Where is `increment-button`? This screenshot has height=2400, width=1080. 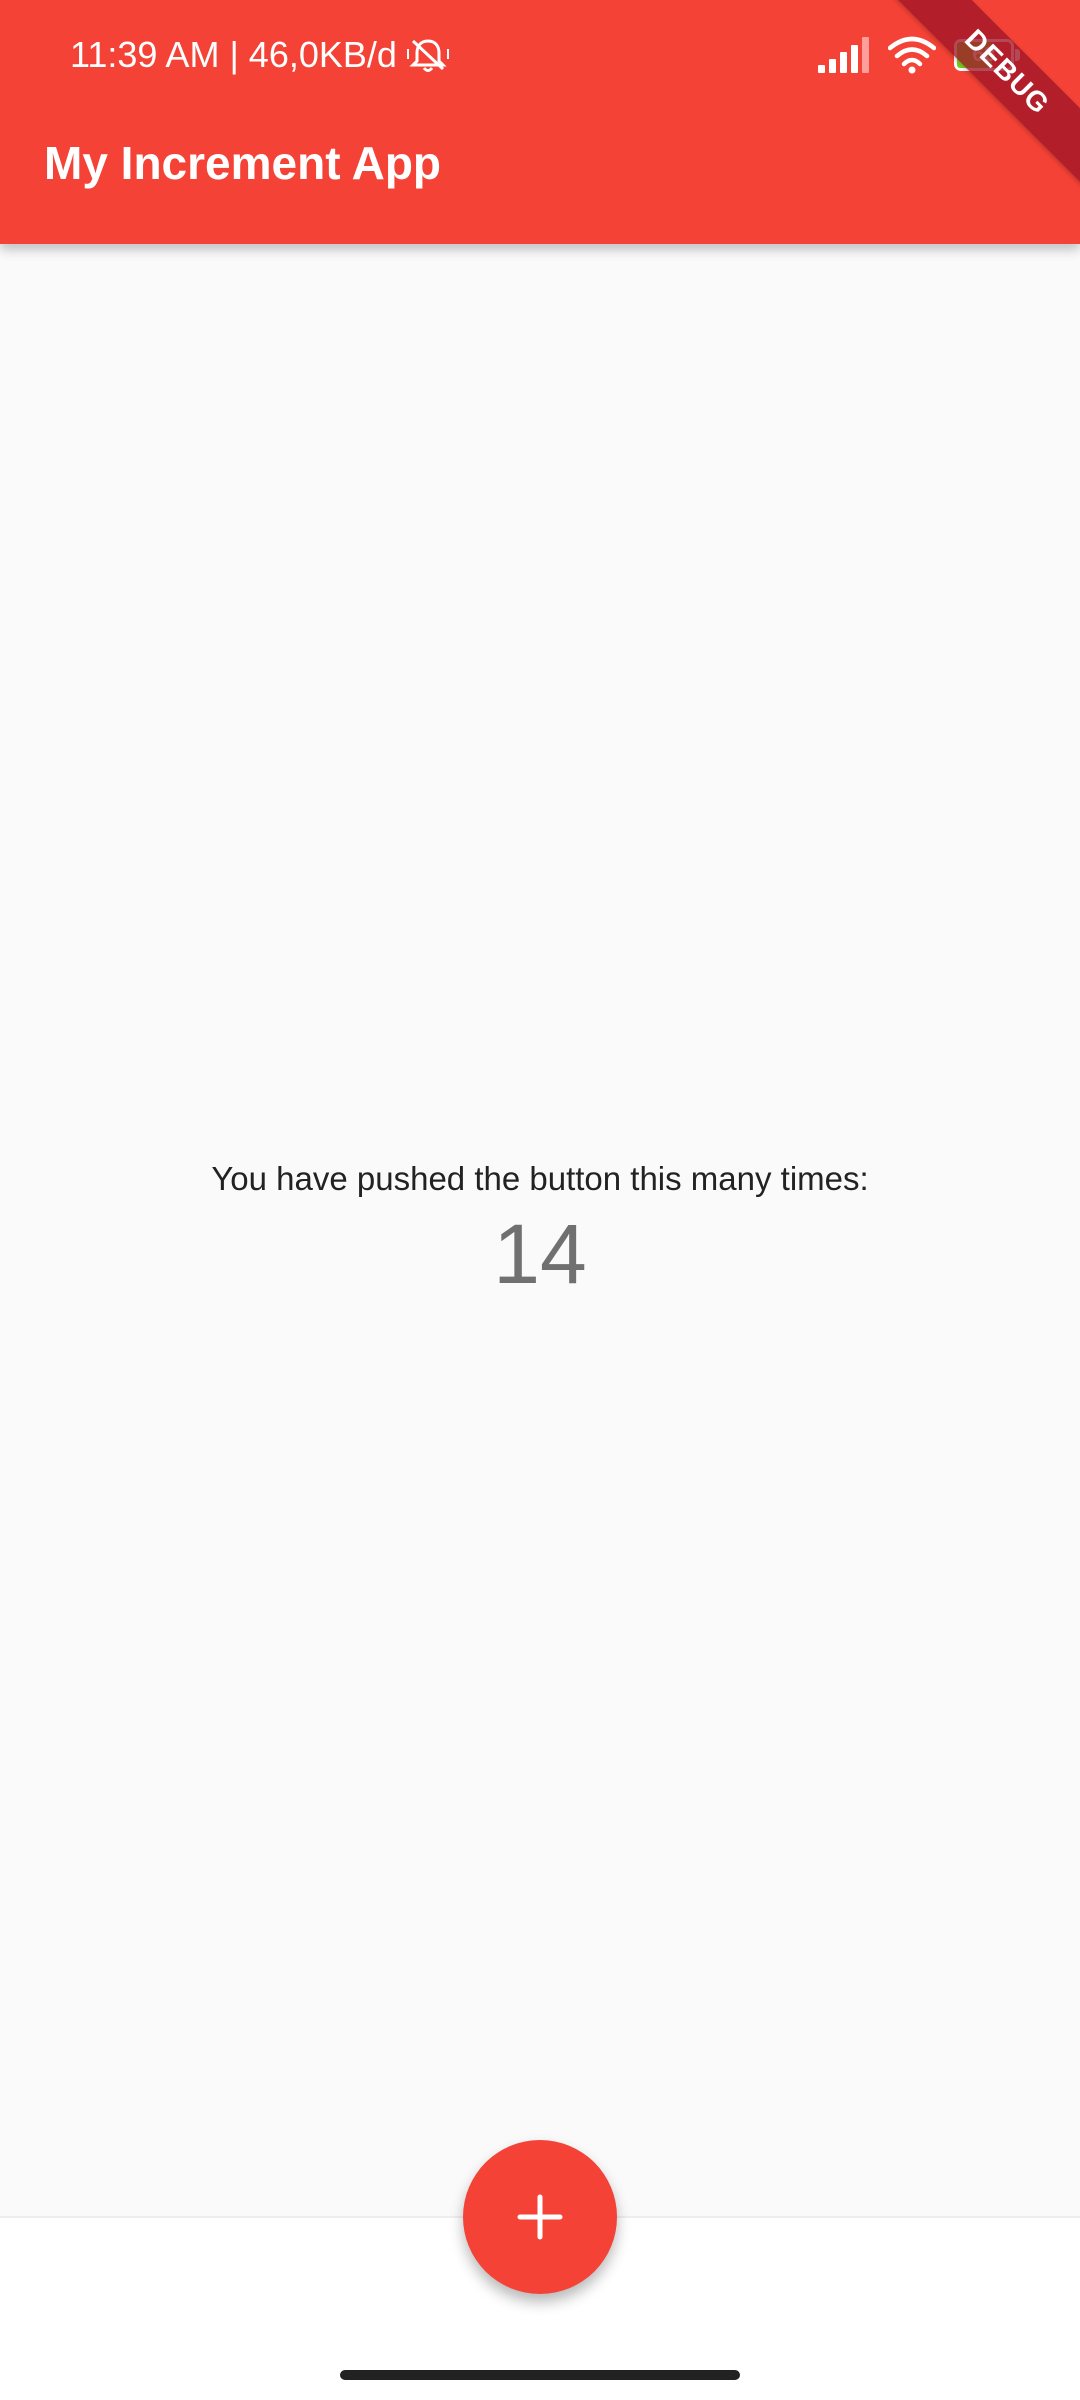
increment-button is located at coordinates (540, 2217).